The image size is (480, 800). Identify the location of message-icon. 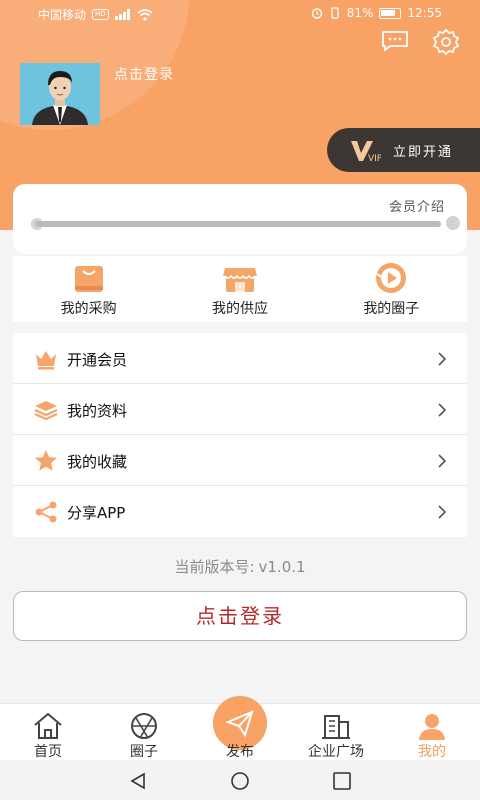
(395, 41).